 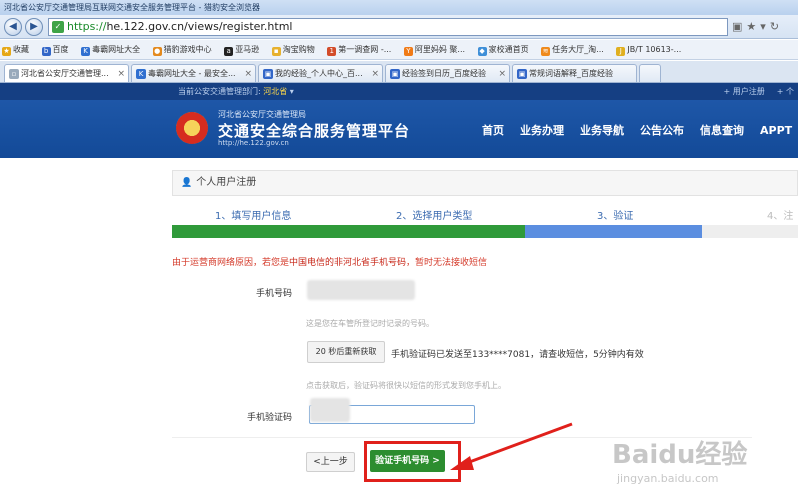 I want to click on new-tab-button, so click(x=650, y=73).